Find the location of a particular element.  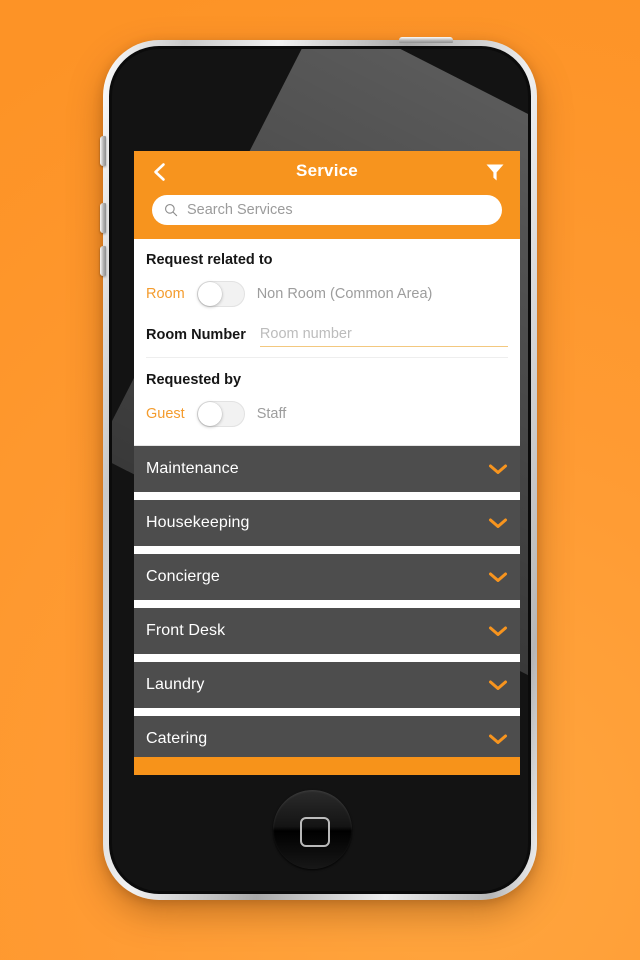

navigation-bar: Service is located at coordinates (327, 195).